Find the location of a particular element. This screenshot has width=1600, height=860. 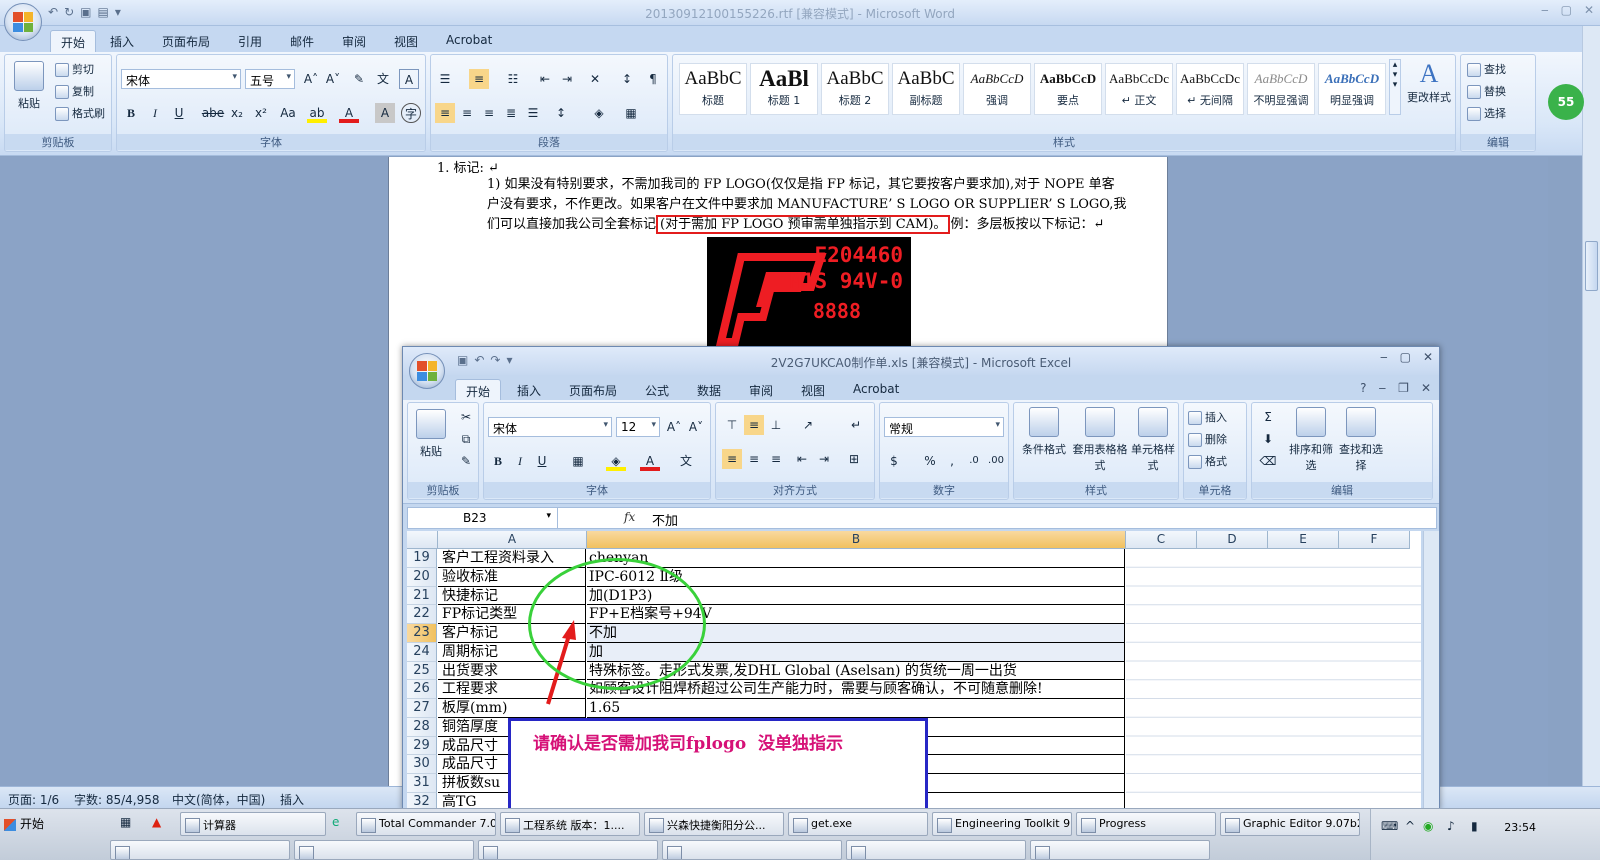

row-header: 28 is located at coordinates (422, 727).